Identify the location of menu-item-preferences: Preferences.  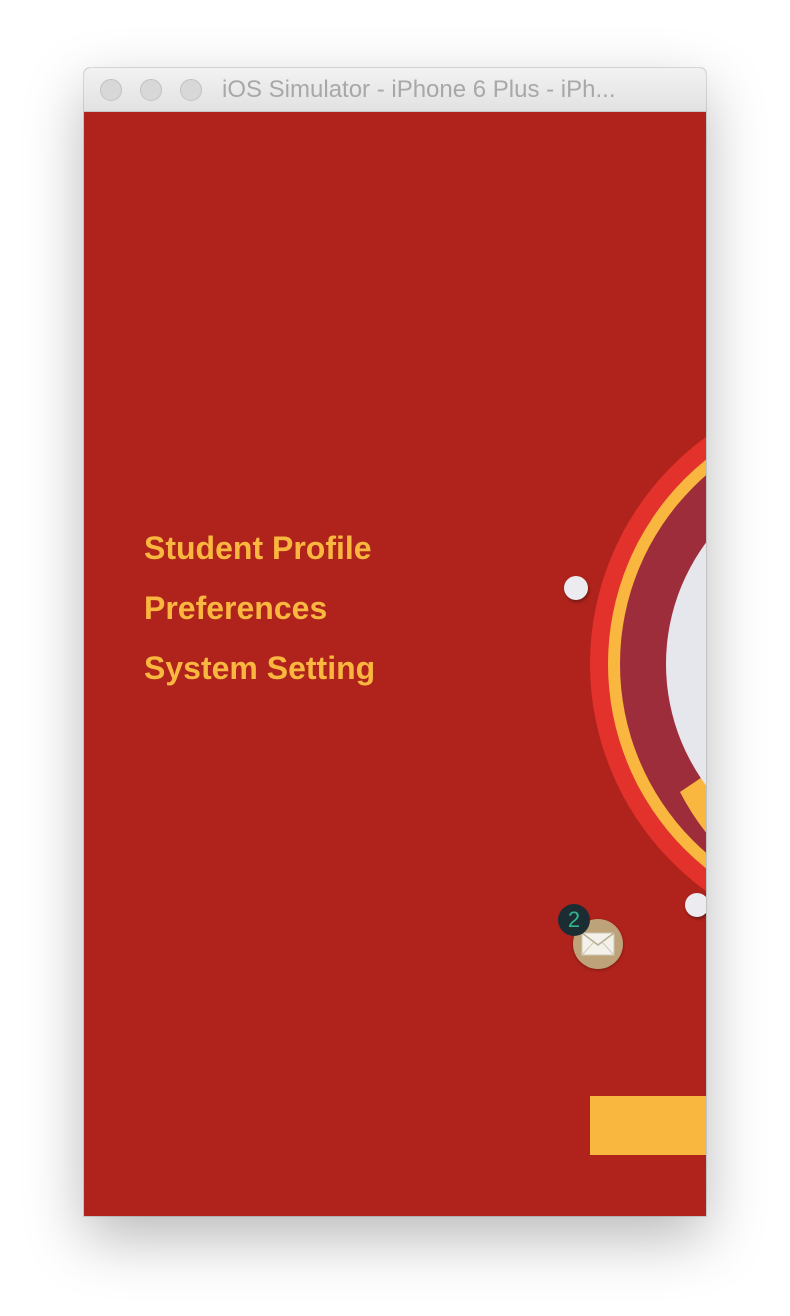
(235, 608).